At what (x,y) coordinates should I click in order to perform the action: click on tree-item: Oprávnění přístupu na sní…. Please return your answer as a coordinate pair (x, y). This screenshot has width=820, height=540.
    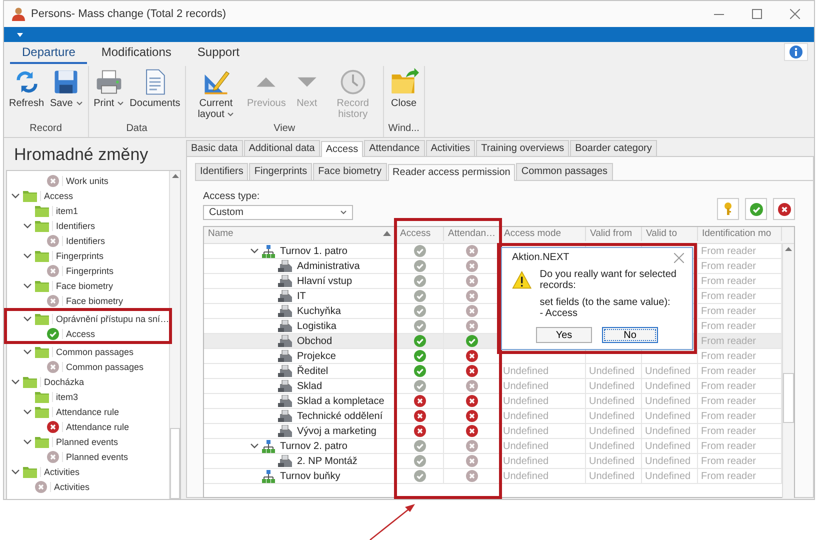
    Looking at the image, I should click on (111, 319).